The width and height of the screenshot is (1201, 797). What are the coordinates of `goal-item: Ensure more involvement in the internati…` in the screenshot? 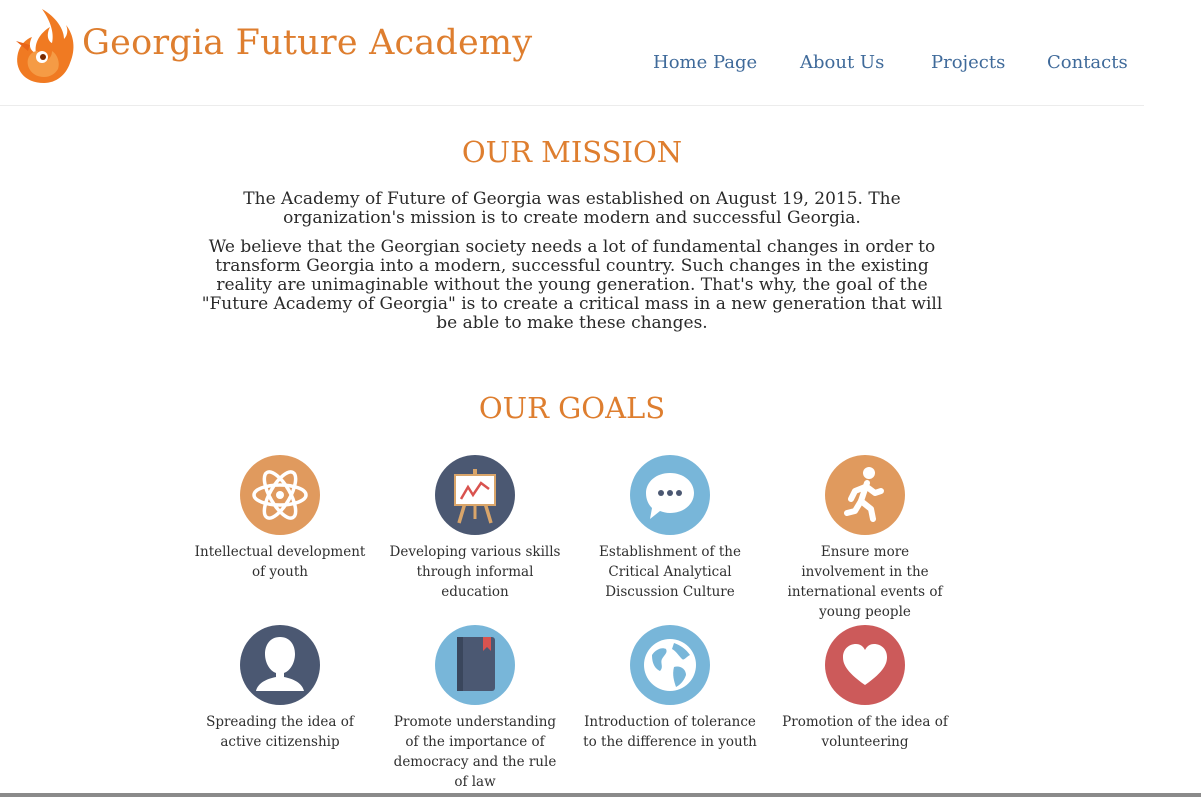 It's located at (865, 538).